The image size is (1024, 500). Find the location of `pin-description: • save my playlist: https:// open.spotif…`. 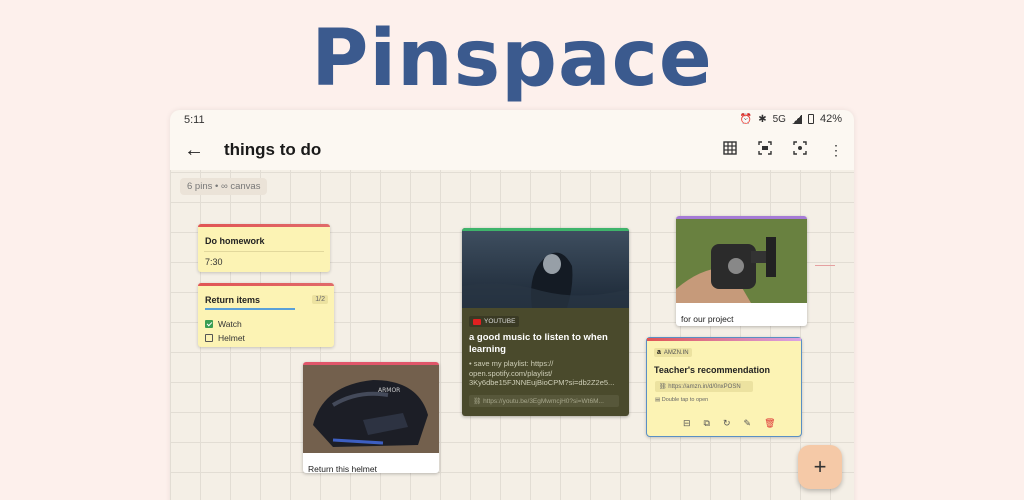

pin-description: • save my playlist: https:// open.spotif… is located at coordinates (542, 373).